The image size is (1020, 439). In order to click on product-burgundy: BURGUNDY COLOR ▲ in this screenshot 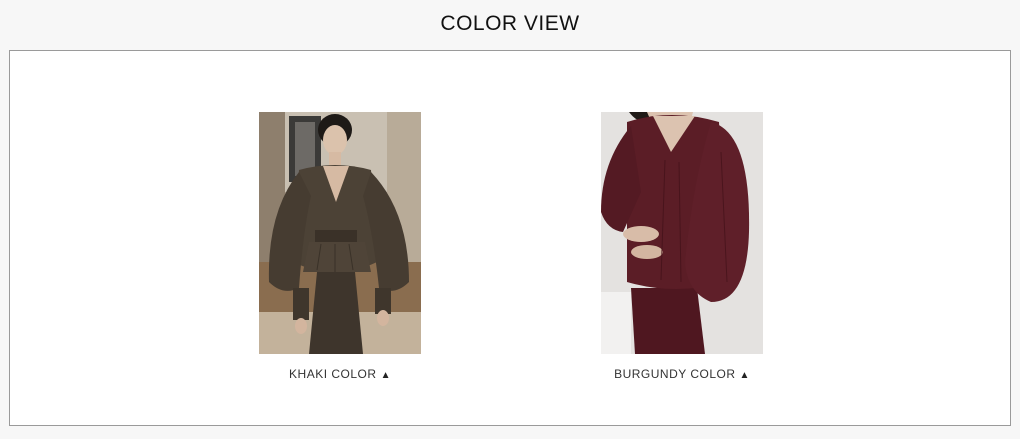, I will do `click(682, 246)`.